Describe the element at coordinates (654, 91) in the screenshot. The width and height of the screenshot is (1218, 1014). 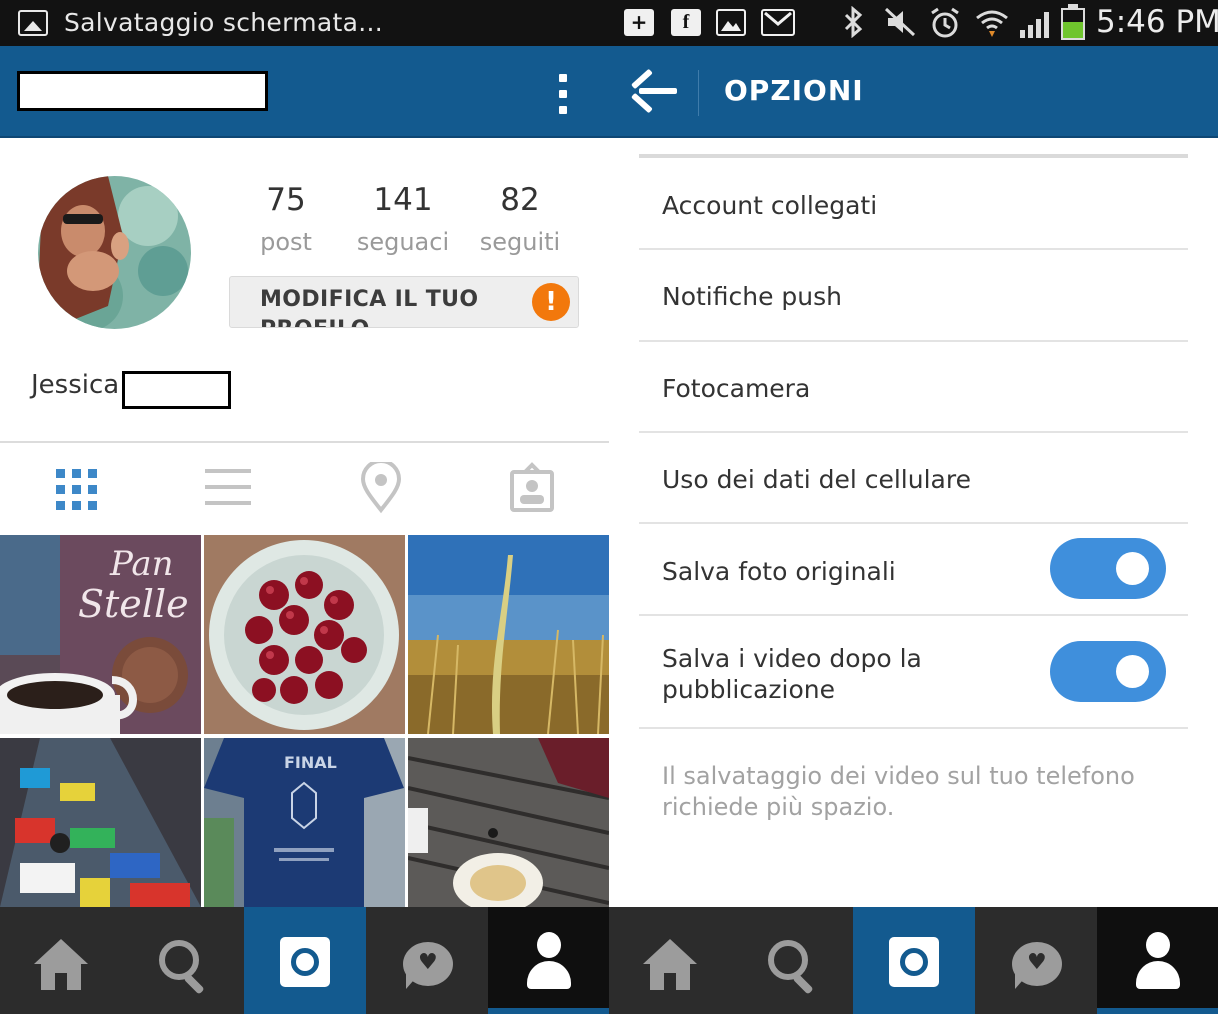
I see `back-arrow-icon` at that location.